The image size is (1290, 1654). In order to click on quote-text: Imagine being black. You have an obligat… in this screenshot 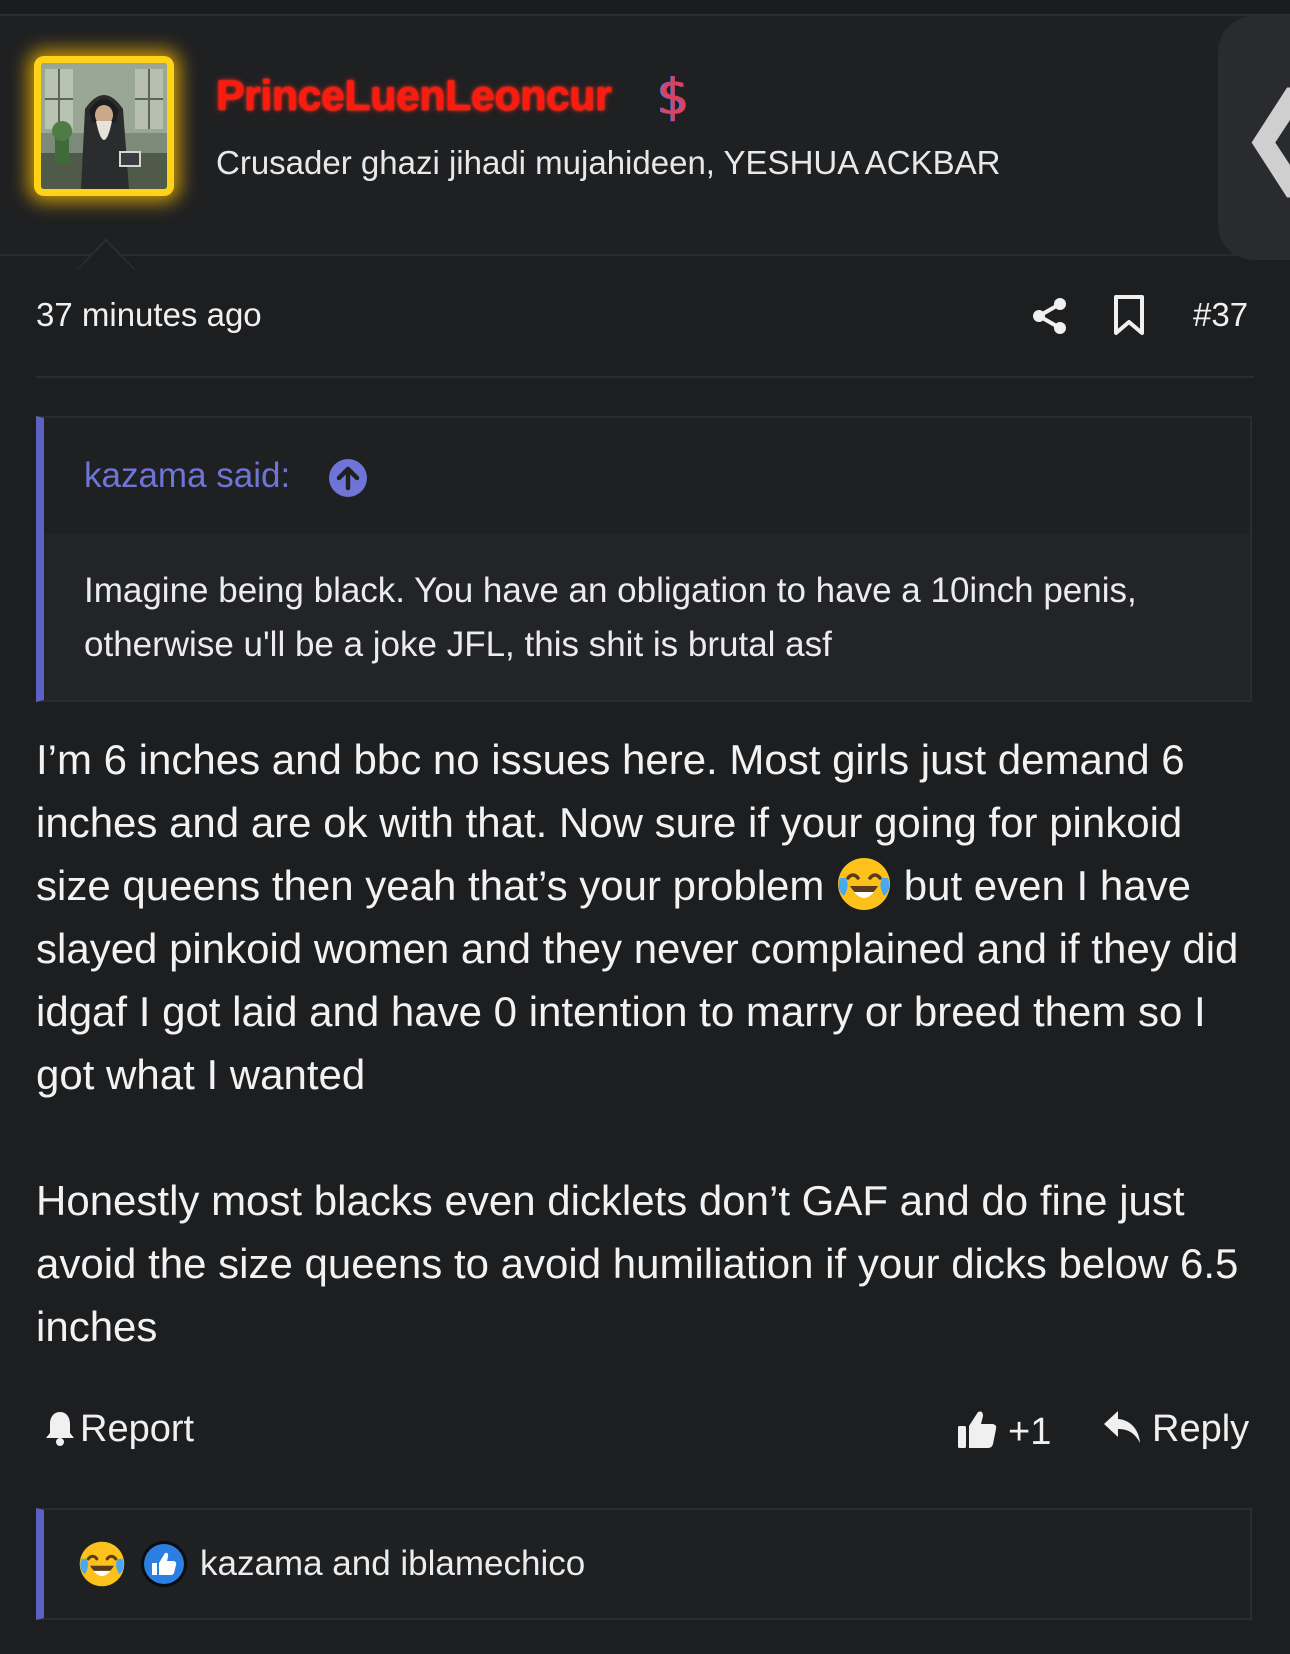, I will do `click(610, 617)`.